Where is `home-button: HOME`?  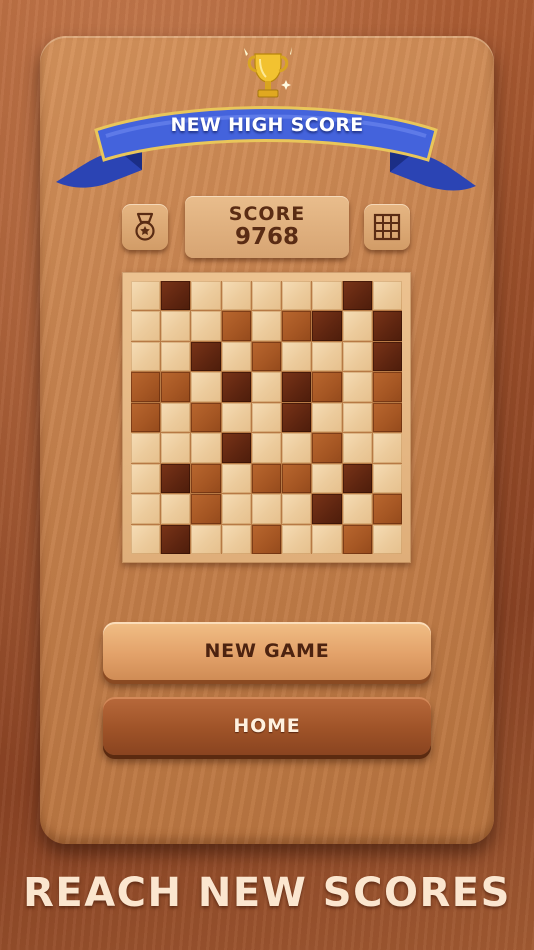
home-button: HOME is located at coordinates (267, 726).